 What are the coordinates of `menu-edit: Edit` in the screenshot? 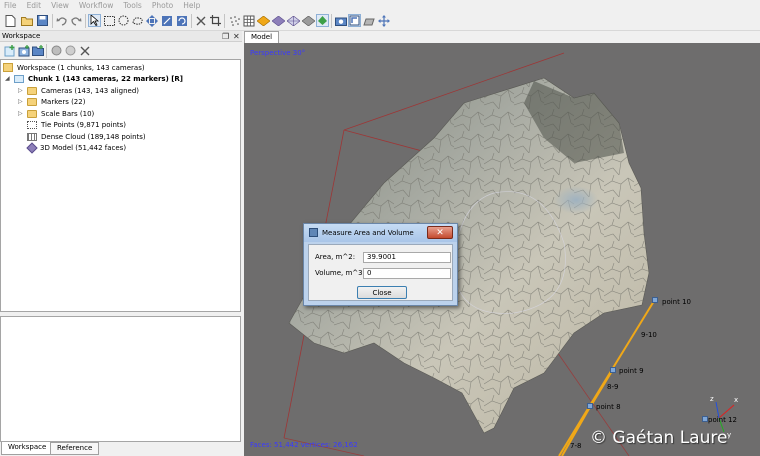 It's located at (34, 5).